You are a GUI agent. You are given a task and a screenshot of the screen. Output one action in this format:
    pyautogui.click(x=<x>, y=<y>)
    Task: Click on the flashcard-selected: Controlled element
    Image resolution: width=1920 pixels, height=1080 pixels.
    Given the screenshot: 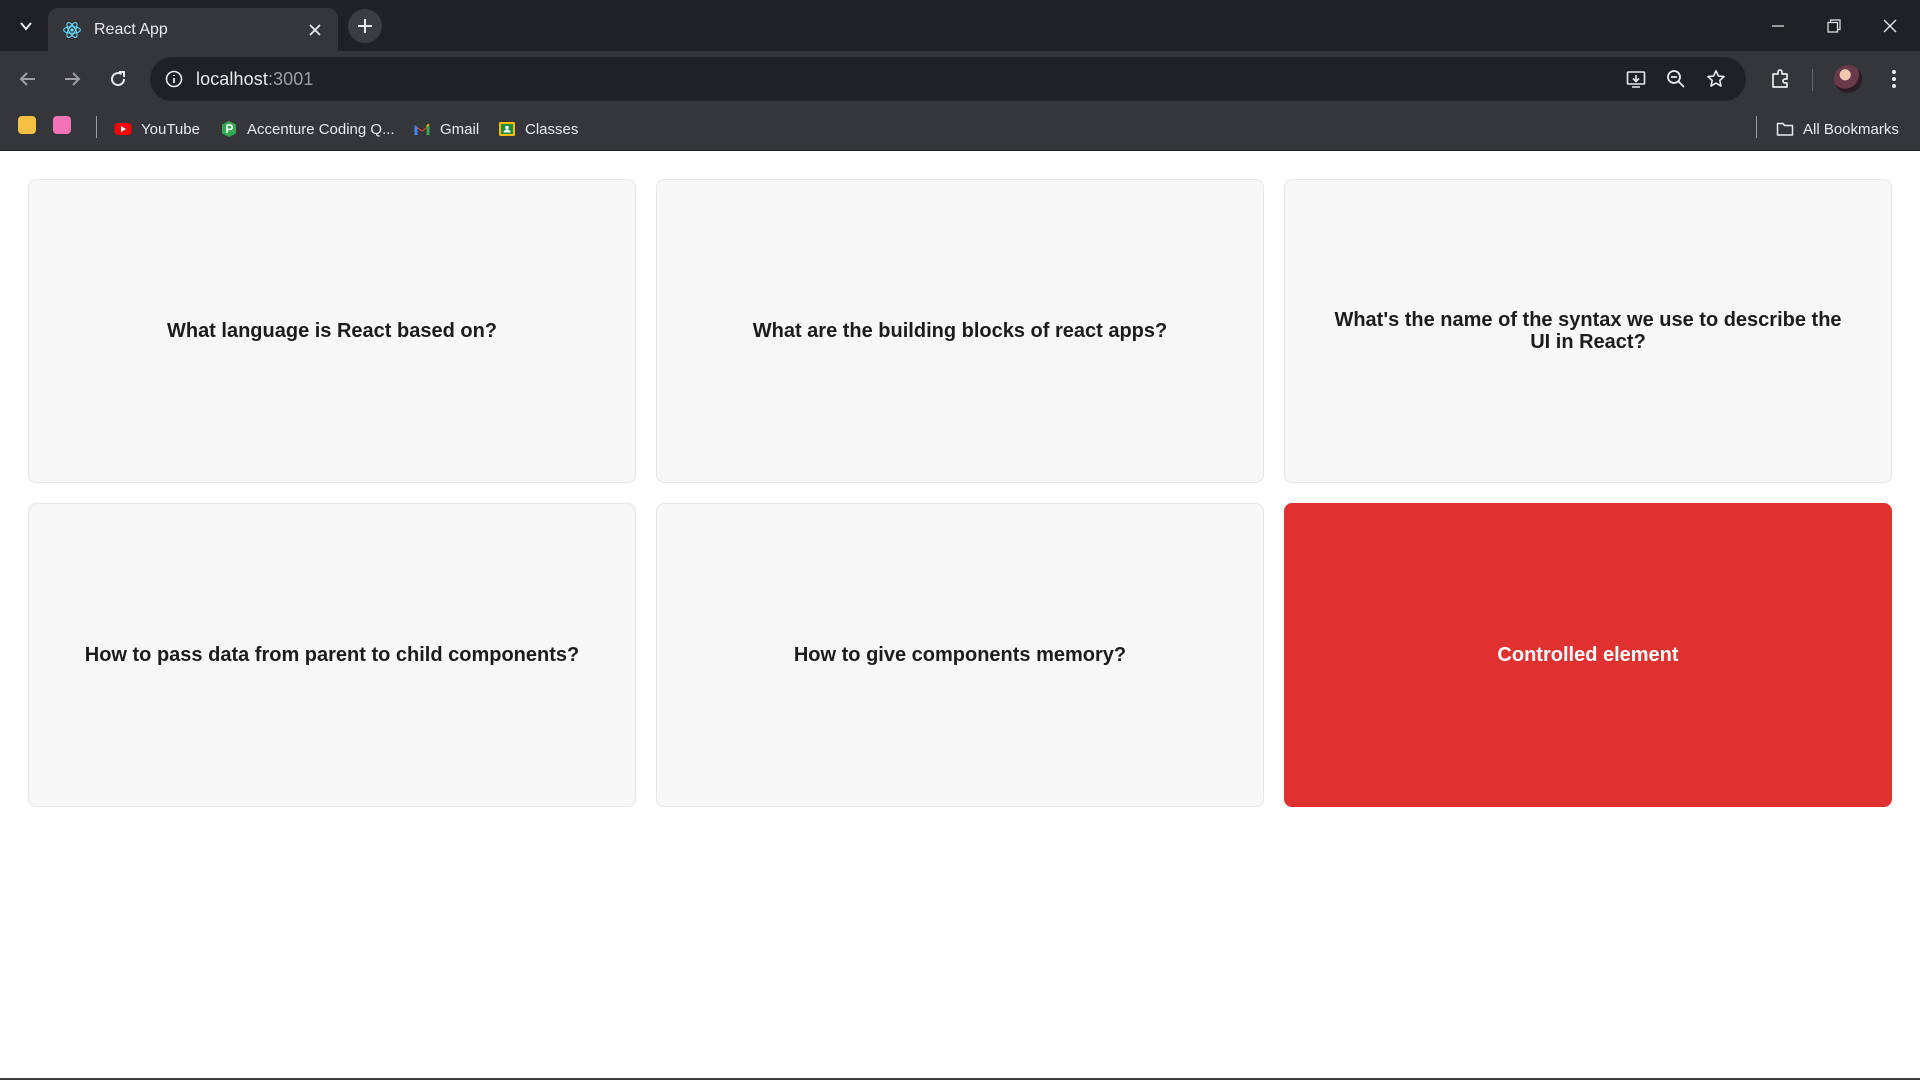 What is the action you would take?
    pyautogui.click(x=1588, y=655)
    